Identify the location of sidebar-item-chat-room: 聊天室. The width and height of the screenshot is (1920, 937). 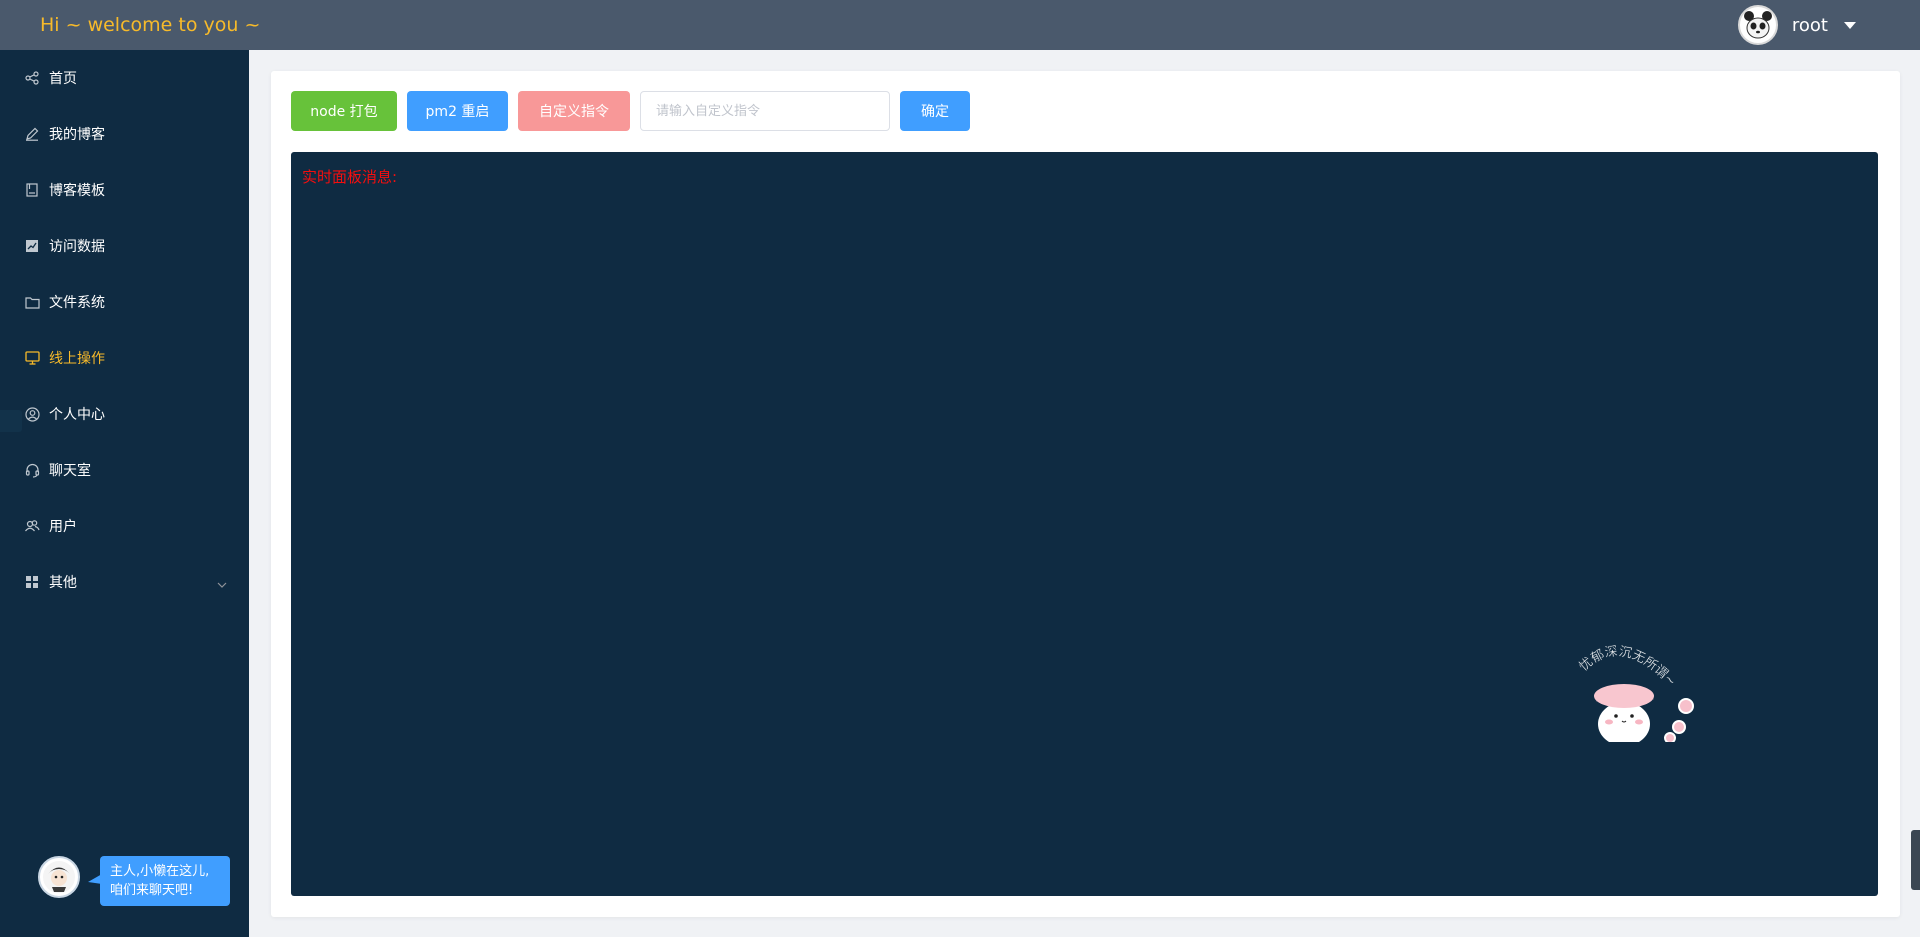
(124, 470).